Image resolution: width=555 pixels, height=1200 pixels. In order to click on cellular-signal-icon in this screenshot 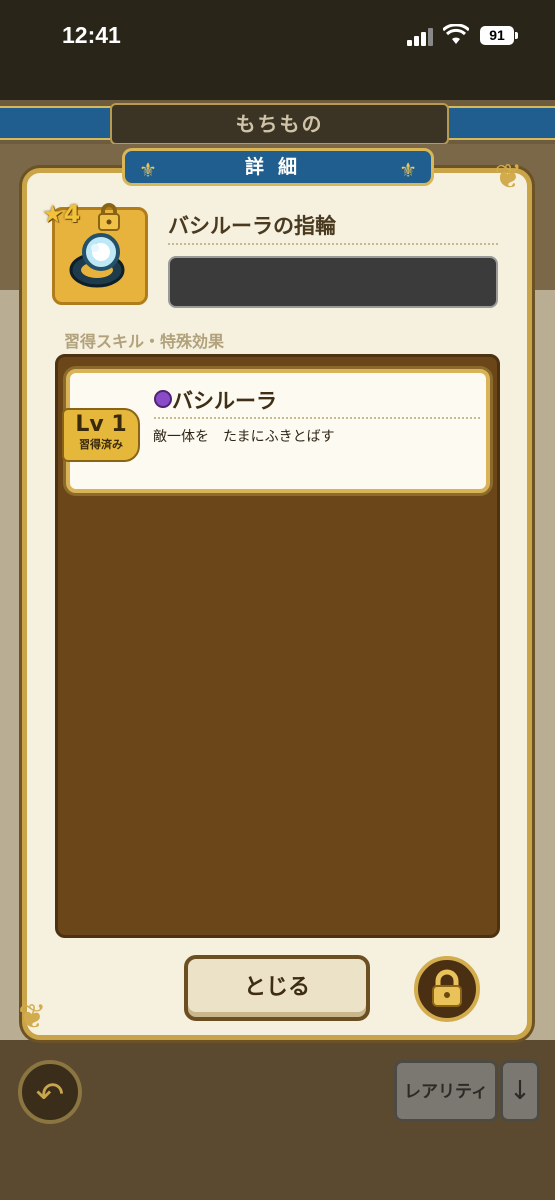, I will do `click(421, 37)`.